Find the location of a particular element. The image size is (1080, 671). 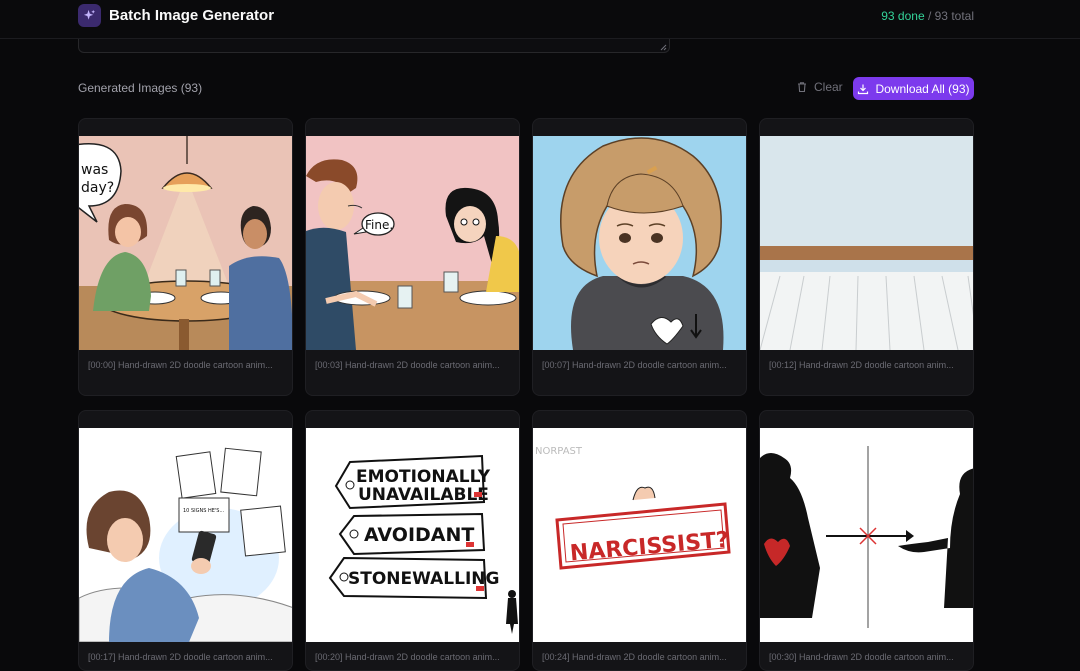

generated-image: was day? is located at coordinates (185, 243).